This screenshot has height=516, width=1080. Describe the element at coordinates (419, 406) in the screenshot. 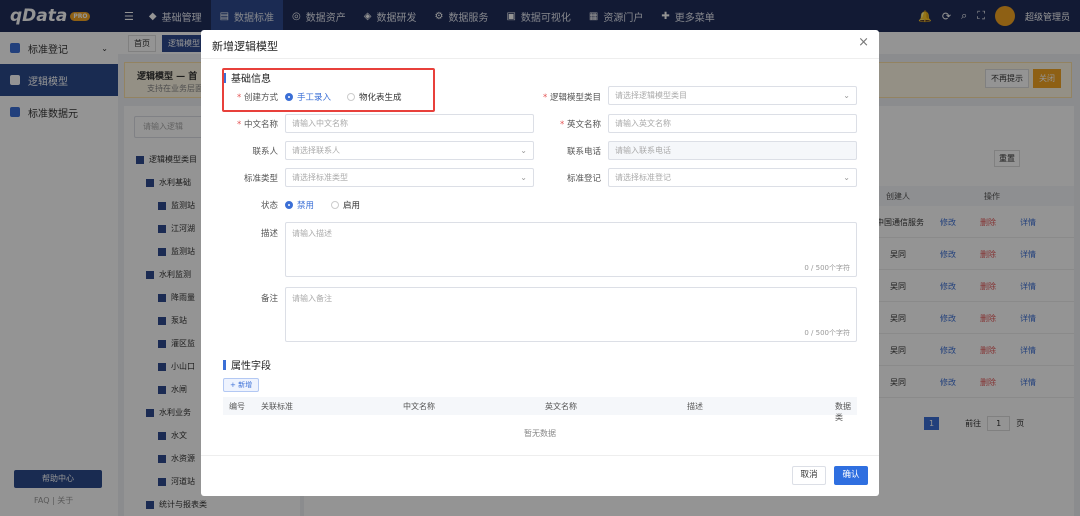

I see `field-header-cn-name: 中文名称` at that location.